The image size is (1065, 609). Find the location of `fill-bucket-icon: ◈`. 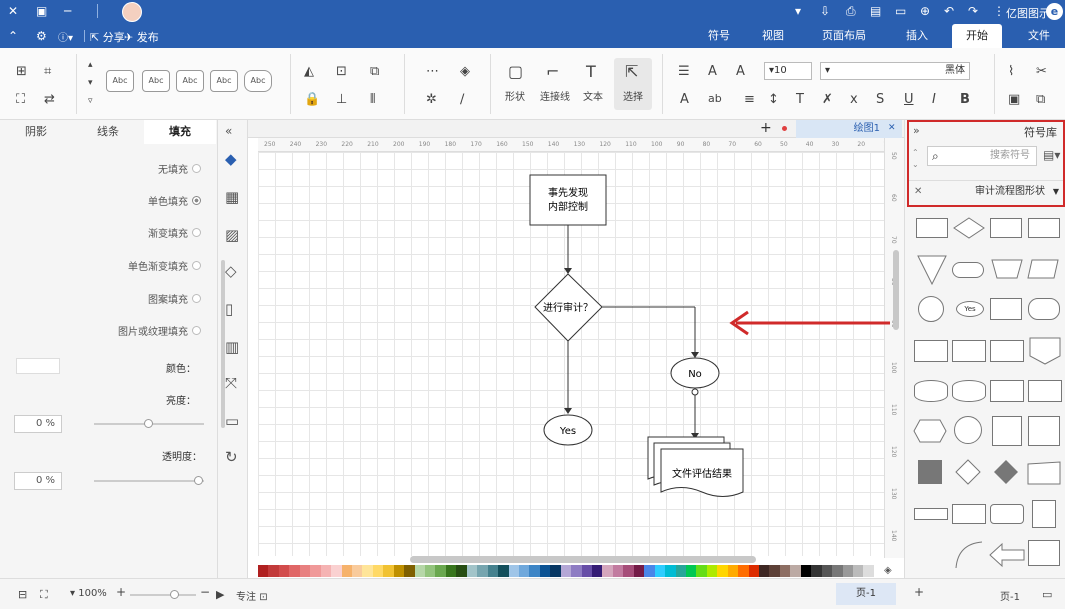

fill-bucket-icon: ◈ is located at coordinates (888, 570).